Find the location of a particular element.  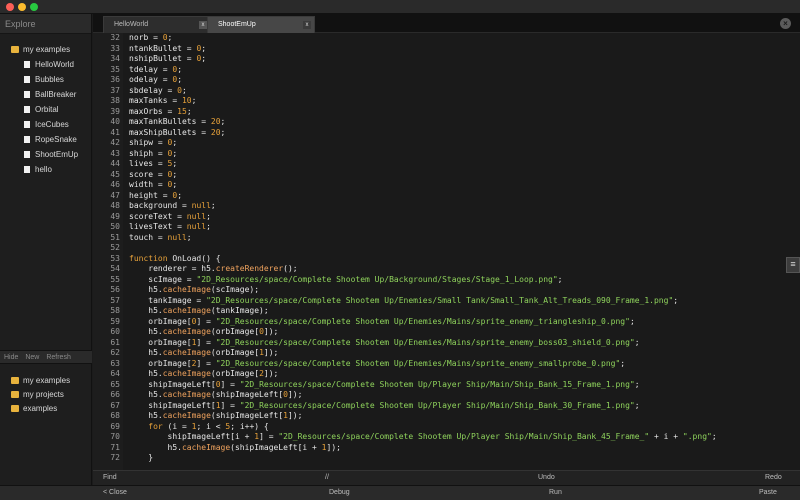

line-number: 46 is located at coordinates (115, 184).